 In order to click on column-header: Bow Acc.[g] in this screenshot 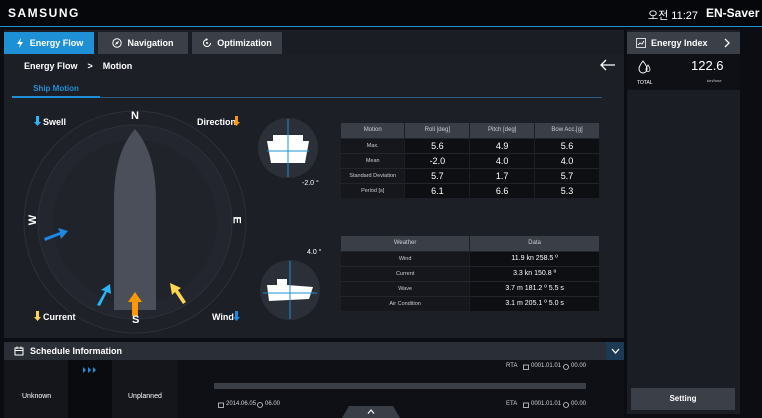, I will do `click(567, 130)`.